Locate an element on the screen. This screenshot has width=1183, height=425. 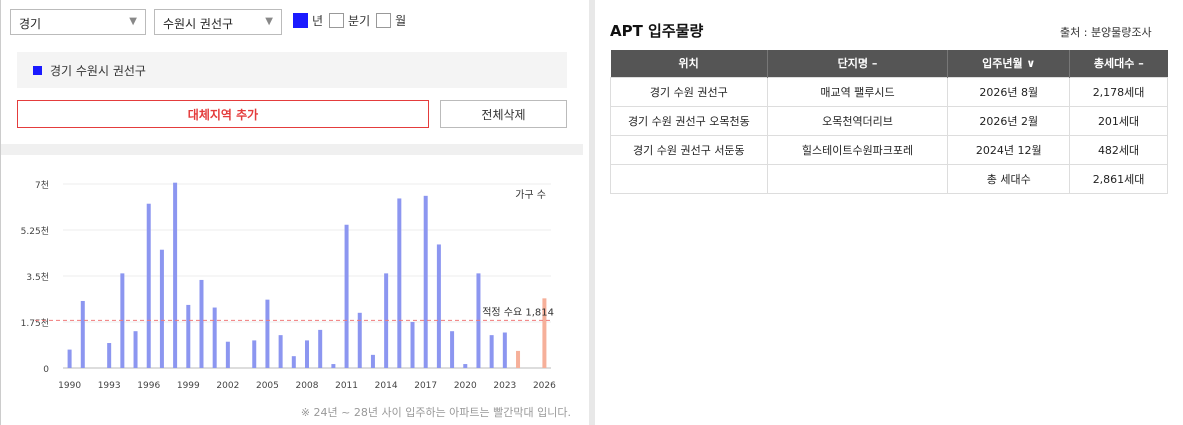
cell-households: 482세대 is located at coordinates (1118, 149).